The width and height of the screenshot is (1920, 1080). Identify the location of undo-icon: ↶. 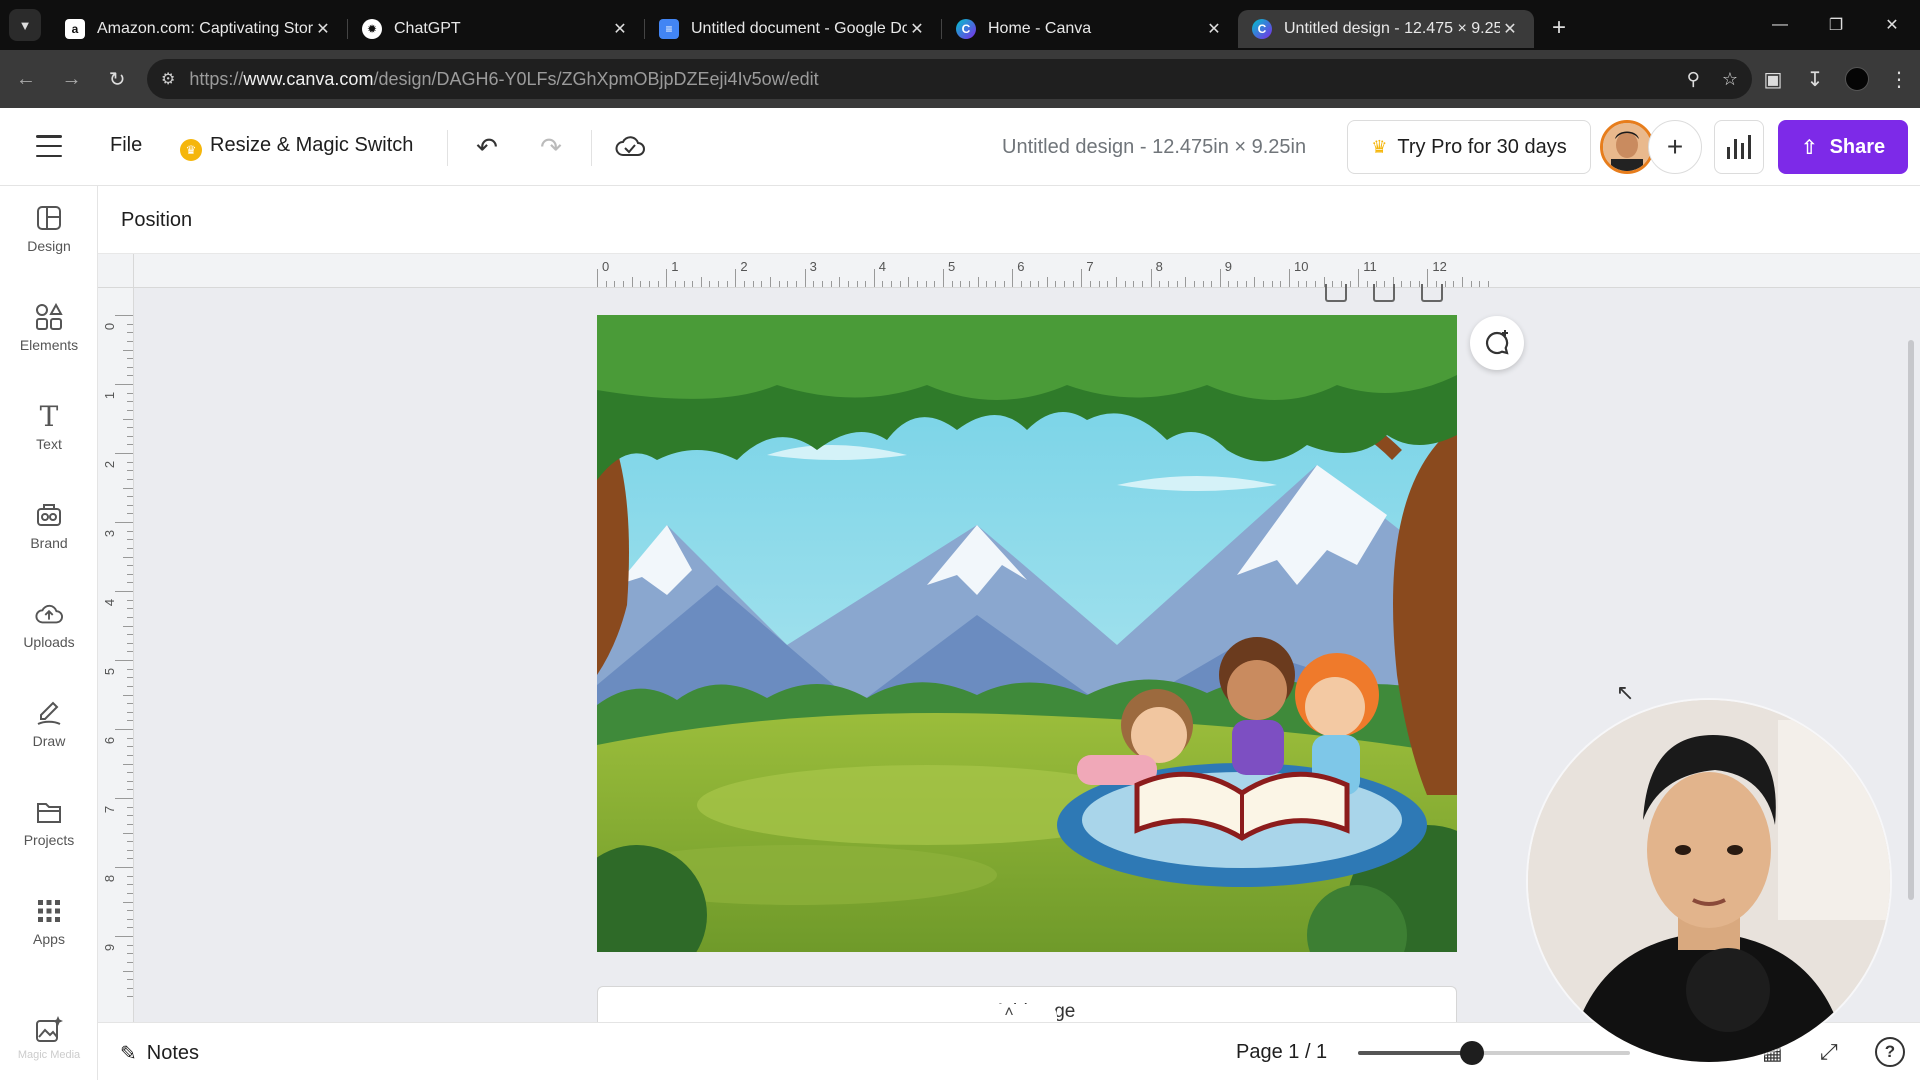
(487, 147).